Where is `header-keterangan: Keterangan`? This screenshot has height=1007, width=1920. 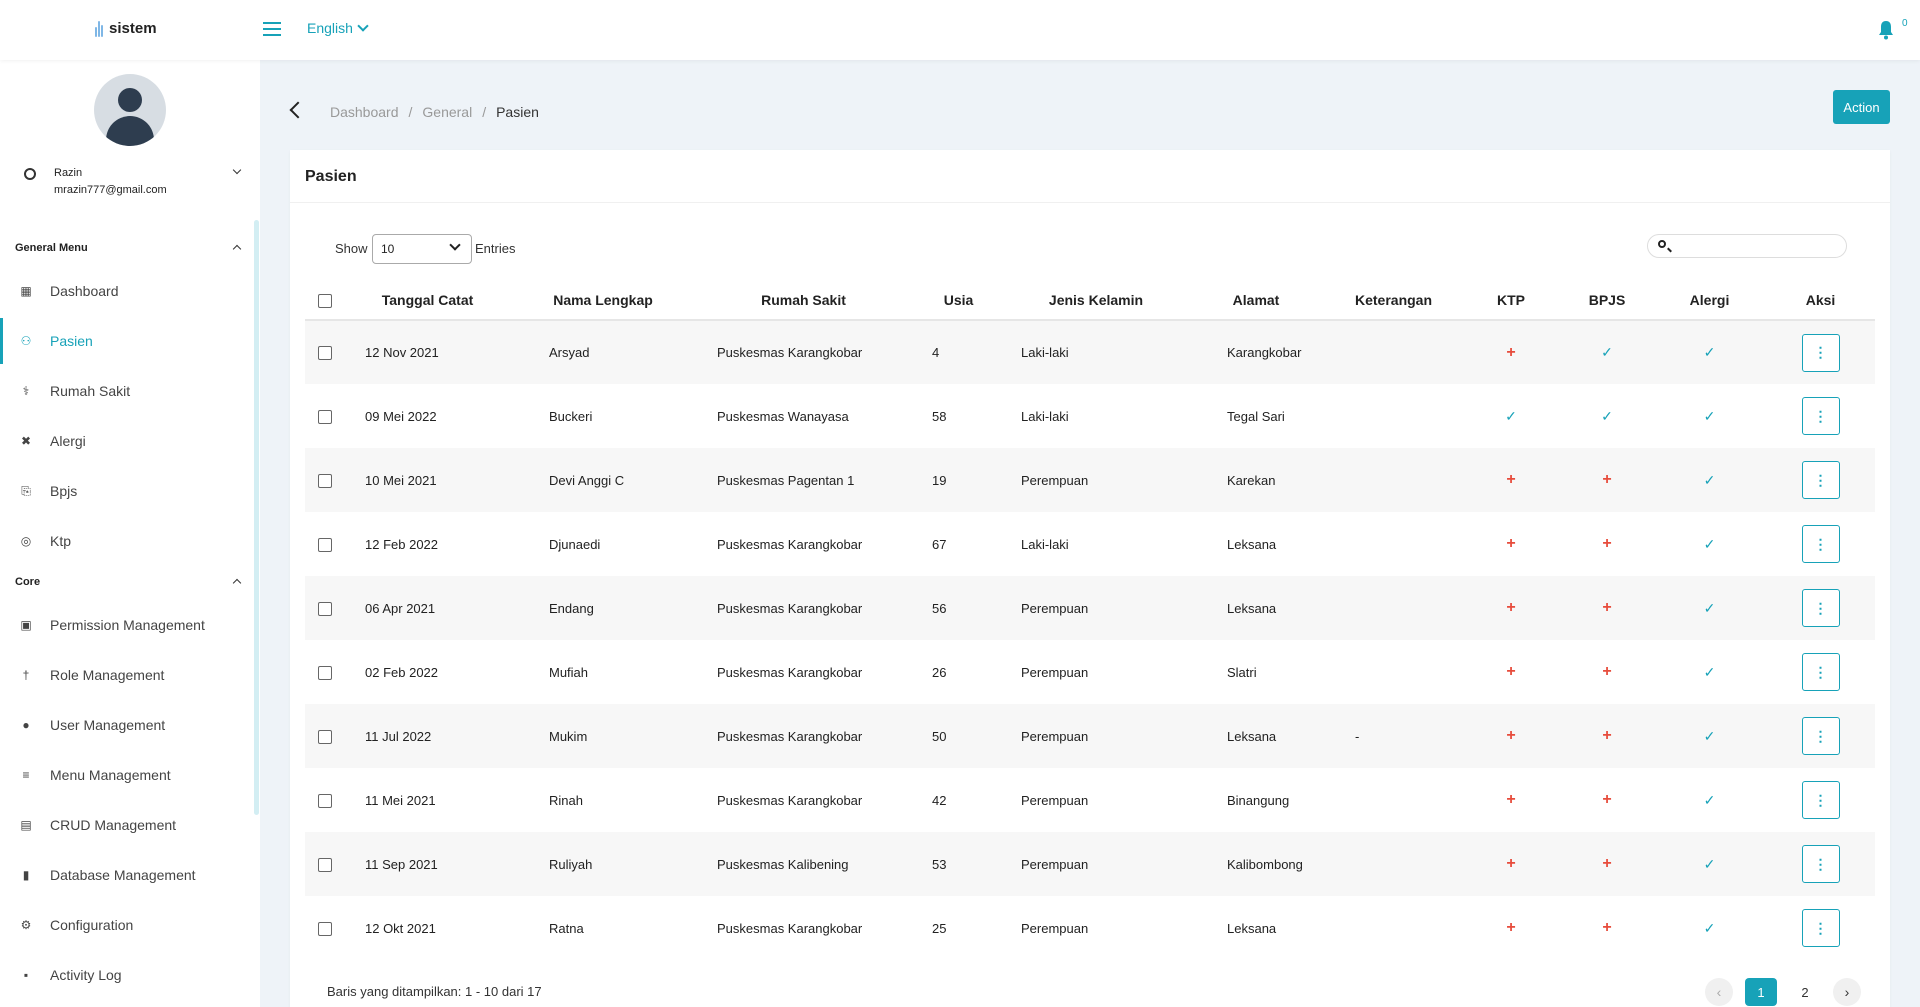
header-keterangan: Keterangan is located at coordinates (1393, 300).